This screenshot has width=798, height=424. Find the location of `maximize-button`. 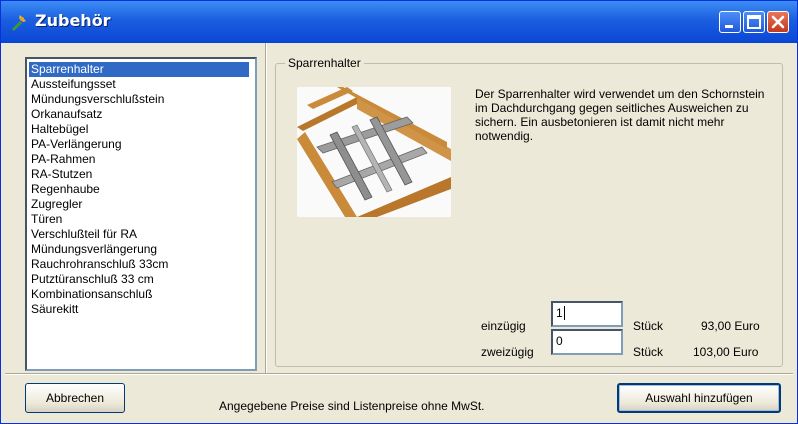

maximize-button is located at coordinates (754, 22).